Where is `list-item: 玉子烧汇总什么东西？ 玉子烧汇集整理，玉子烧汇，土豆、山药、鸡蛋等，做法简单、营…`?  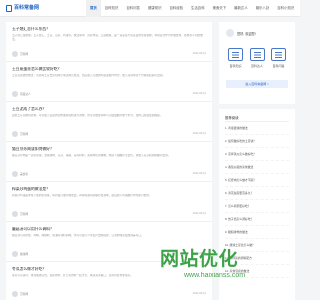 list-item: 玉子烧汇总什么东西？ 玉子烧汇集整理，玉子烧汇，土豆、山药、鸡蛋等，做法简单、营… is located at coordinates (109, 42).